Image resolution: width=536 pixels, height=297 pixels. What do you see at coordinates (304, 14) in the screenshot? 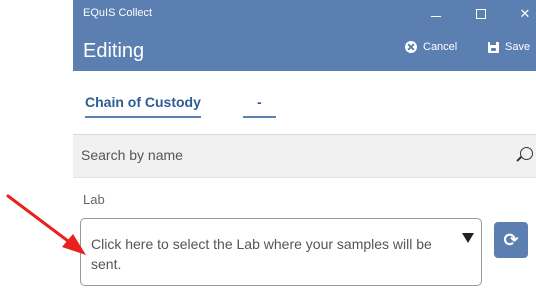
I see `title-bar: EQuIS Collect ✕` at bounding box center [304, 14].